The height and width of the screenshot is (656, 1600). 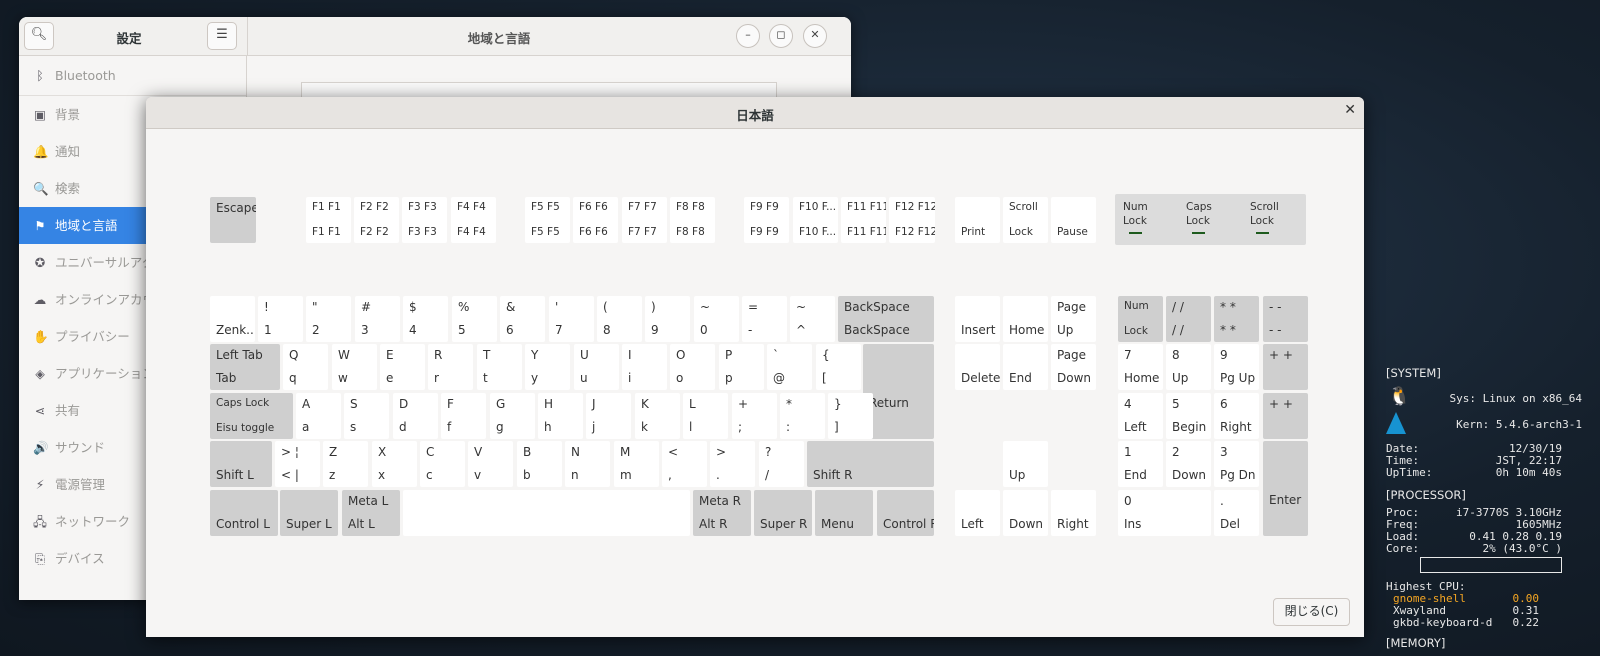 I want to click on key-row1-1: ! 1, so click(x=280, y=319).